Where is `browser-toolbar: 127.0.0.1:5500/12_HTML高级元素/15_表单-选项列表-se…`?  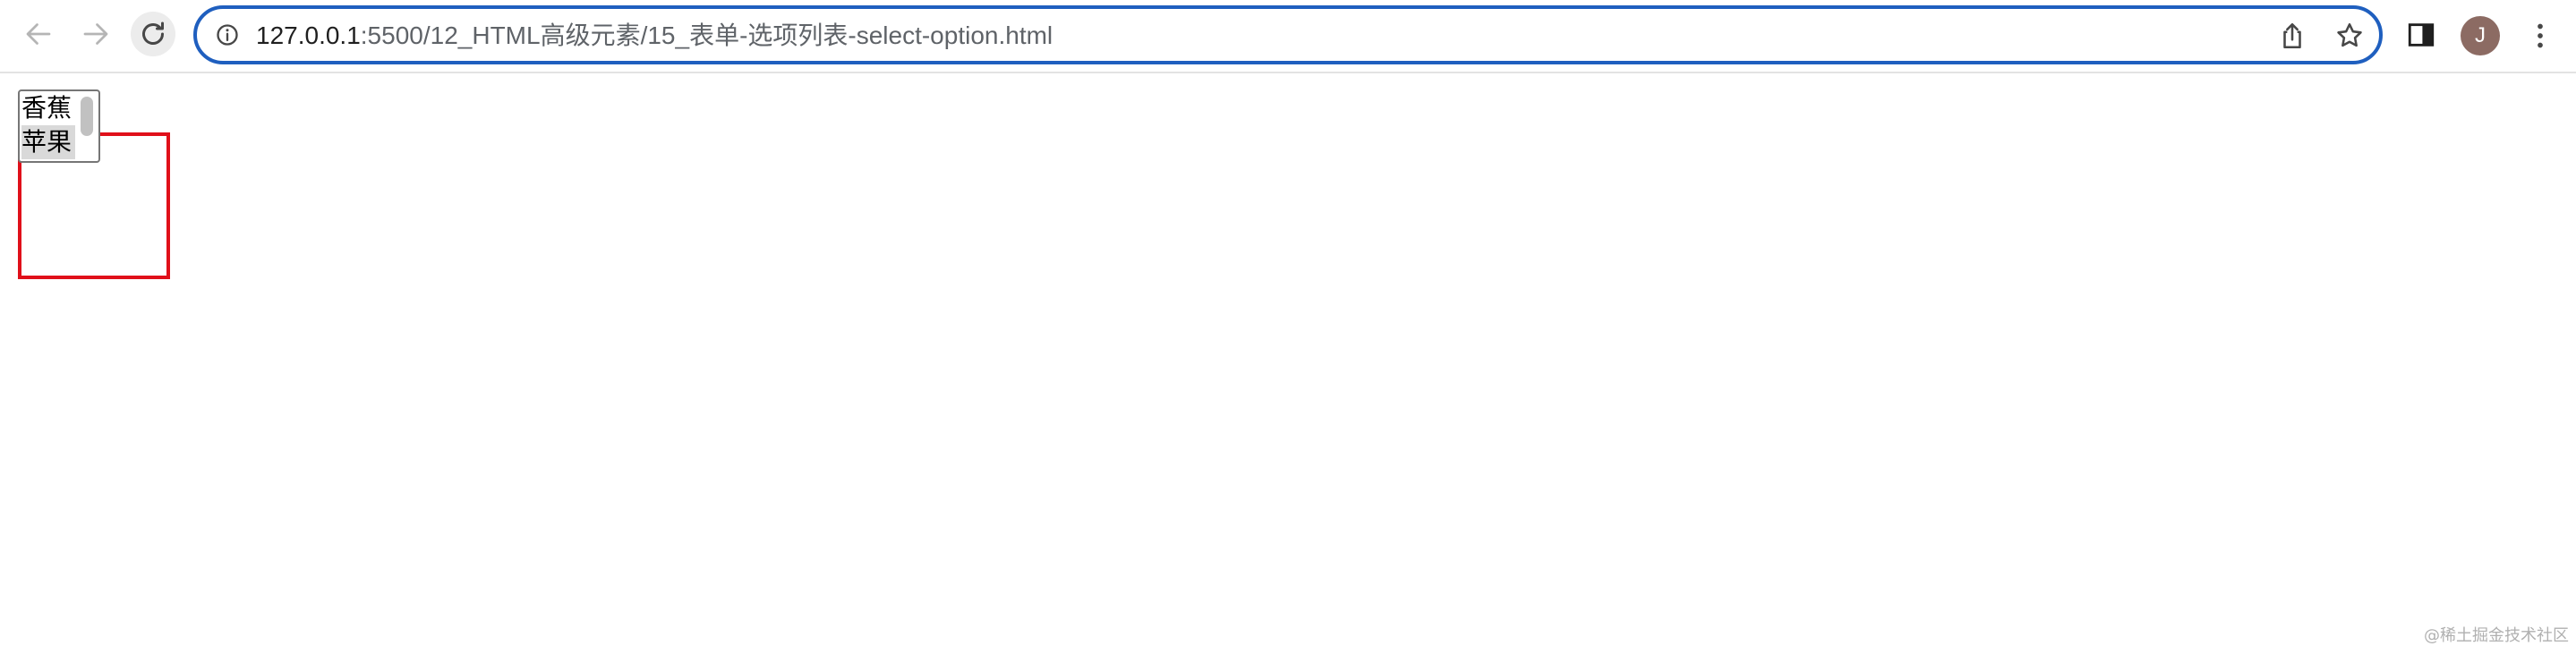
browser-toolbar: 127.0.0.1:5500/12_HTML高级元素/15_表单-选项列表-se… is located at coordinates (1288, 36).